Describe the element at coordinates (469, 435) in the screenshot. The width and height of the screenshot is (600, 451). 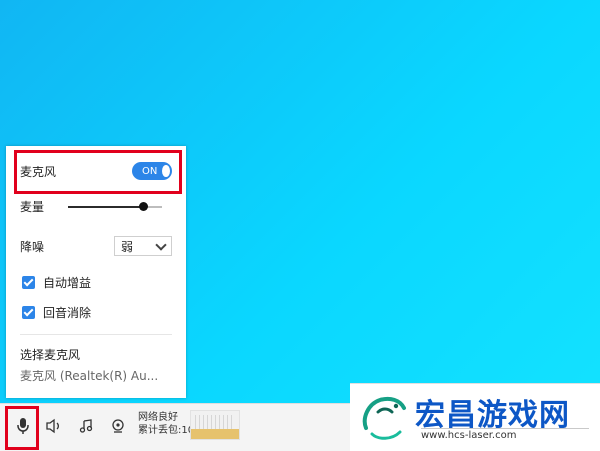
I see `watermark-url: www.hcs-laser.com` at that location.